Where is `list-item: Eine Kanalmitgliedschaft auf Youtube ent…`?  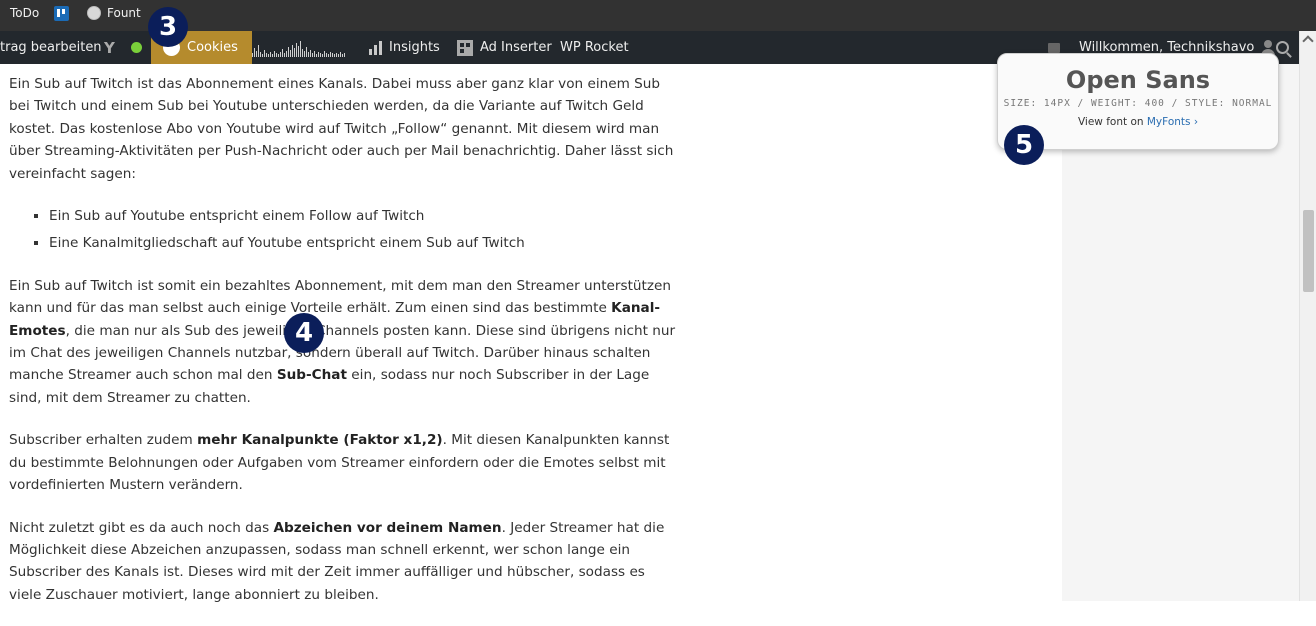 list-item: Eine Kanalmitgliedschaft auf Youtube ent… is located at coordinates (365, 243).